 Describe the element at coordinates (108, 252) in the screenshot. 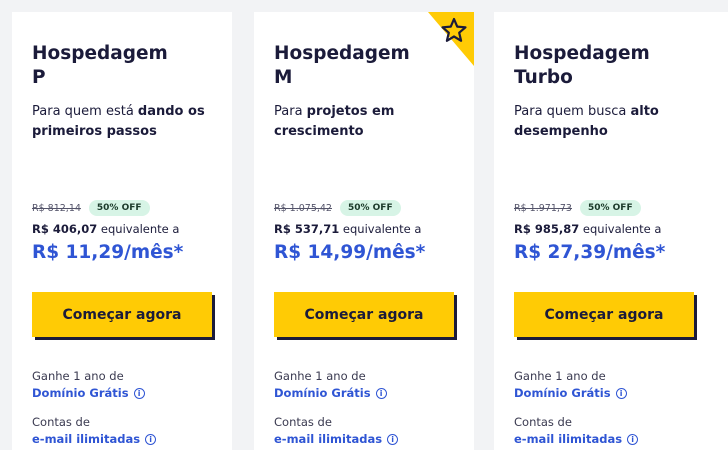

I see `monthly-price: R$ 11,29/mês*` at that location.